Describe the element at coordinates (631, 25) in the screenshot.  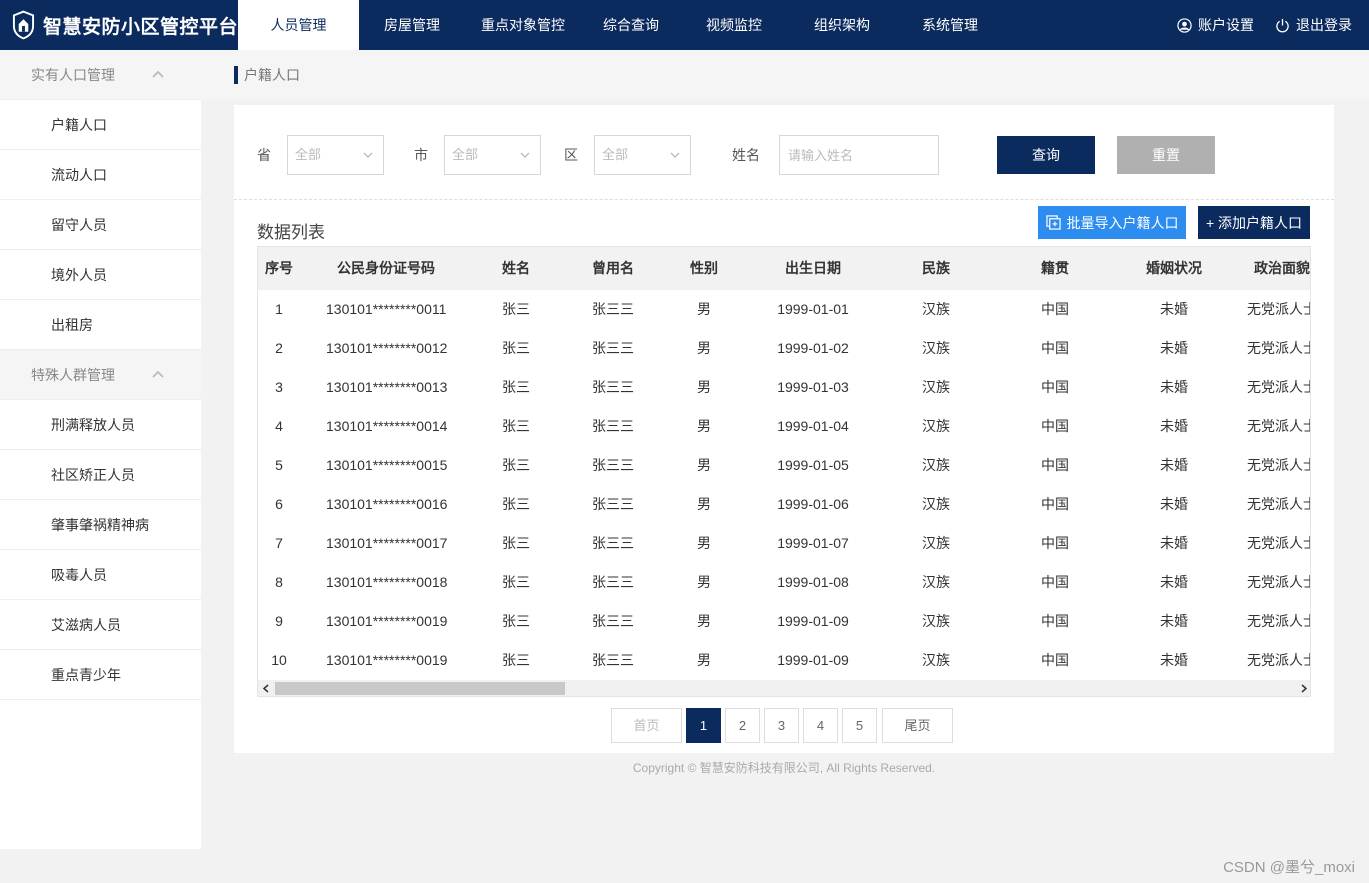
I see `nav-query: 综合查询` at that location.